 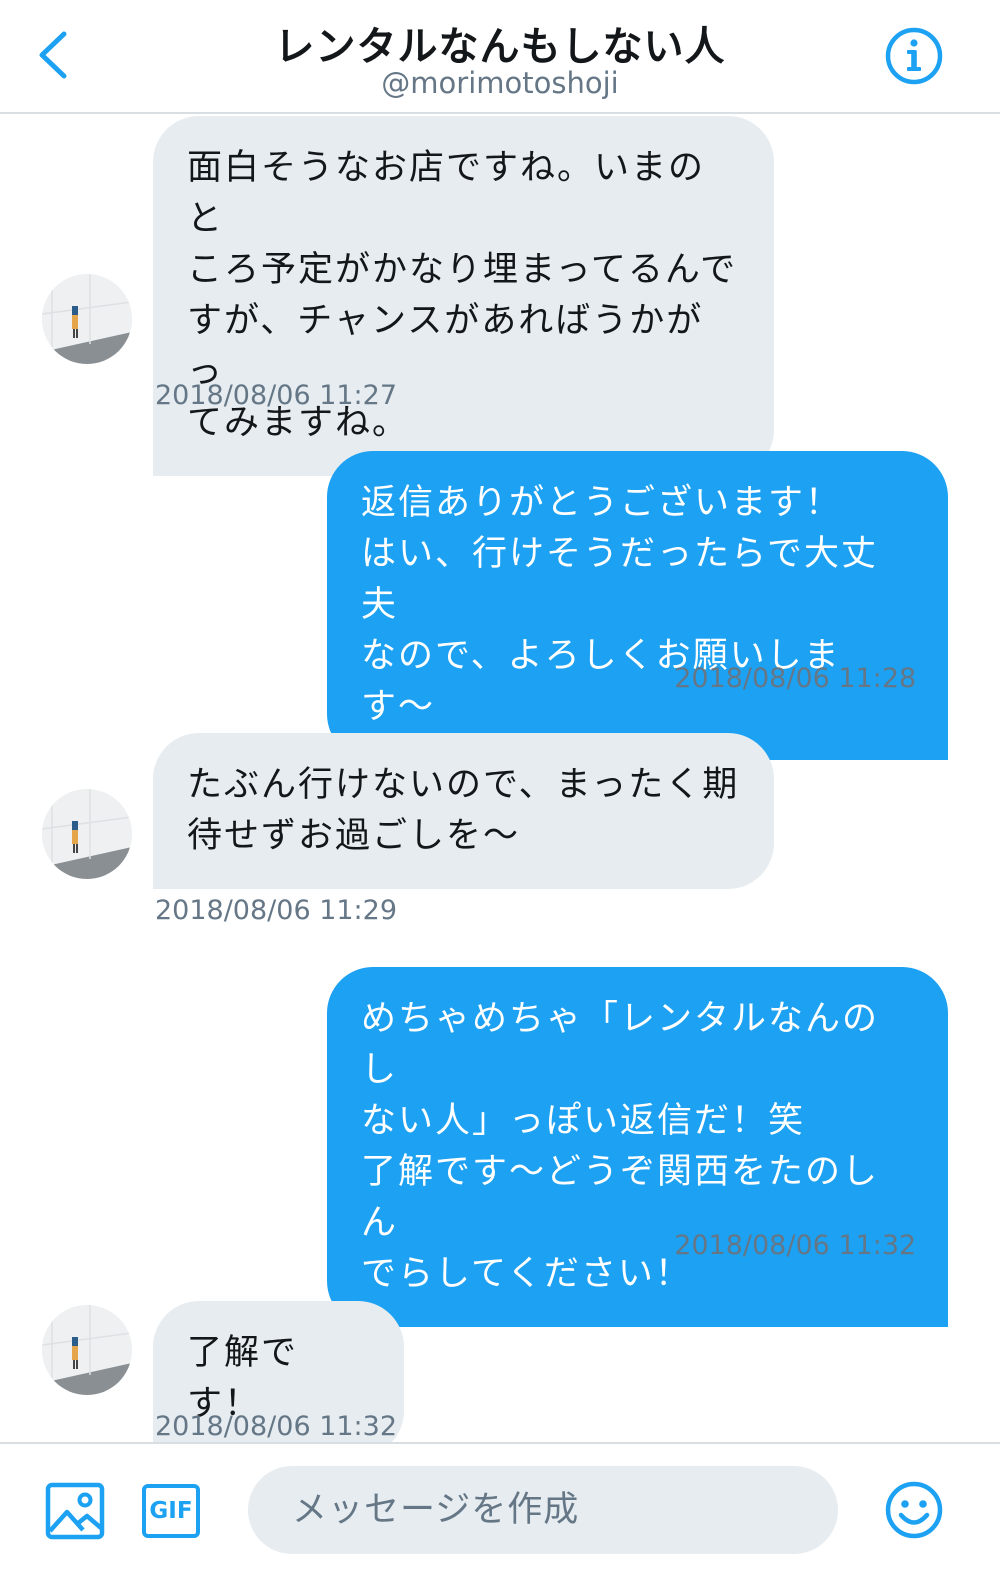 What do you see at coordinates (795, 678) in the screenshot?
I see `message-timestamp: 2018/08/06 11:28` at bounding box center [795, 678].